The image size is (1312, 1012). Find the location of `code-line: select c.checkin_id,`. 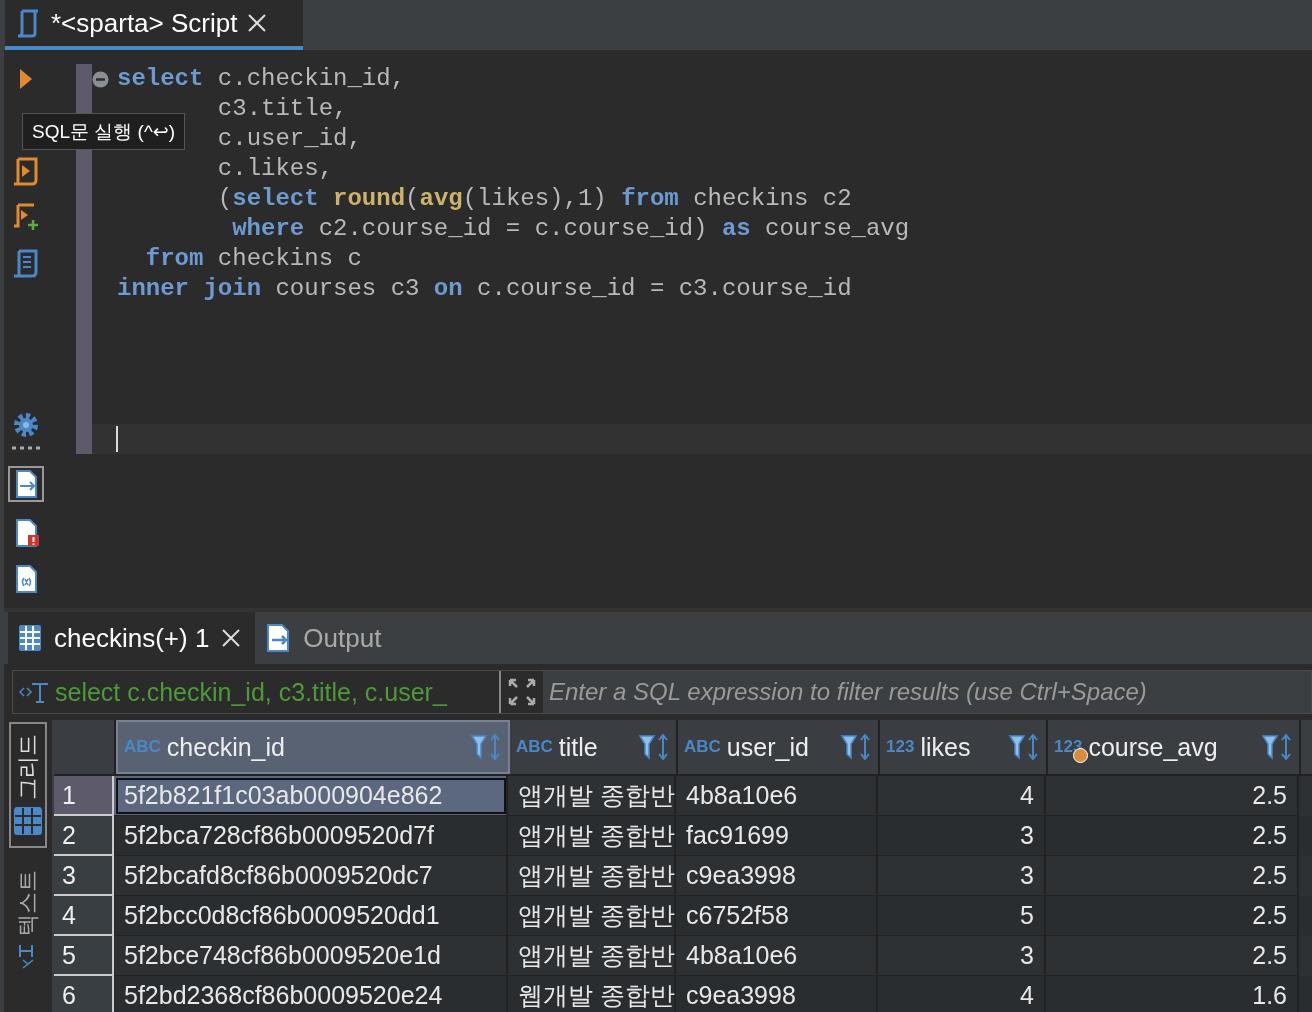

code-line: select c.checkin_id, is located at coordinates (261, 79).